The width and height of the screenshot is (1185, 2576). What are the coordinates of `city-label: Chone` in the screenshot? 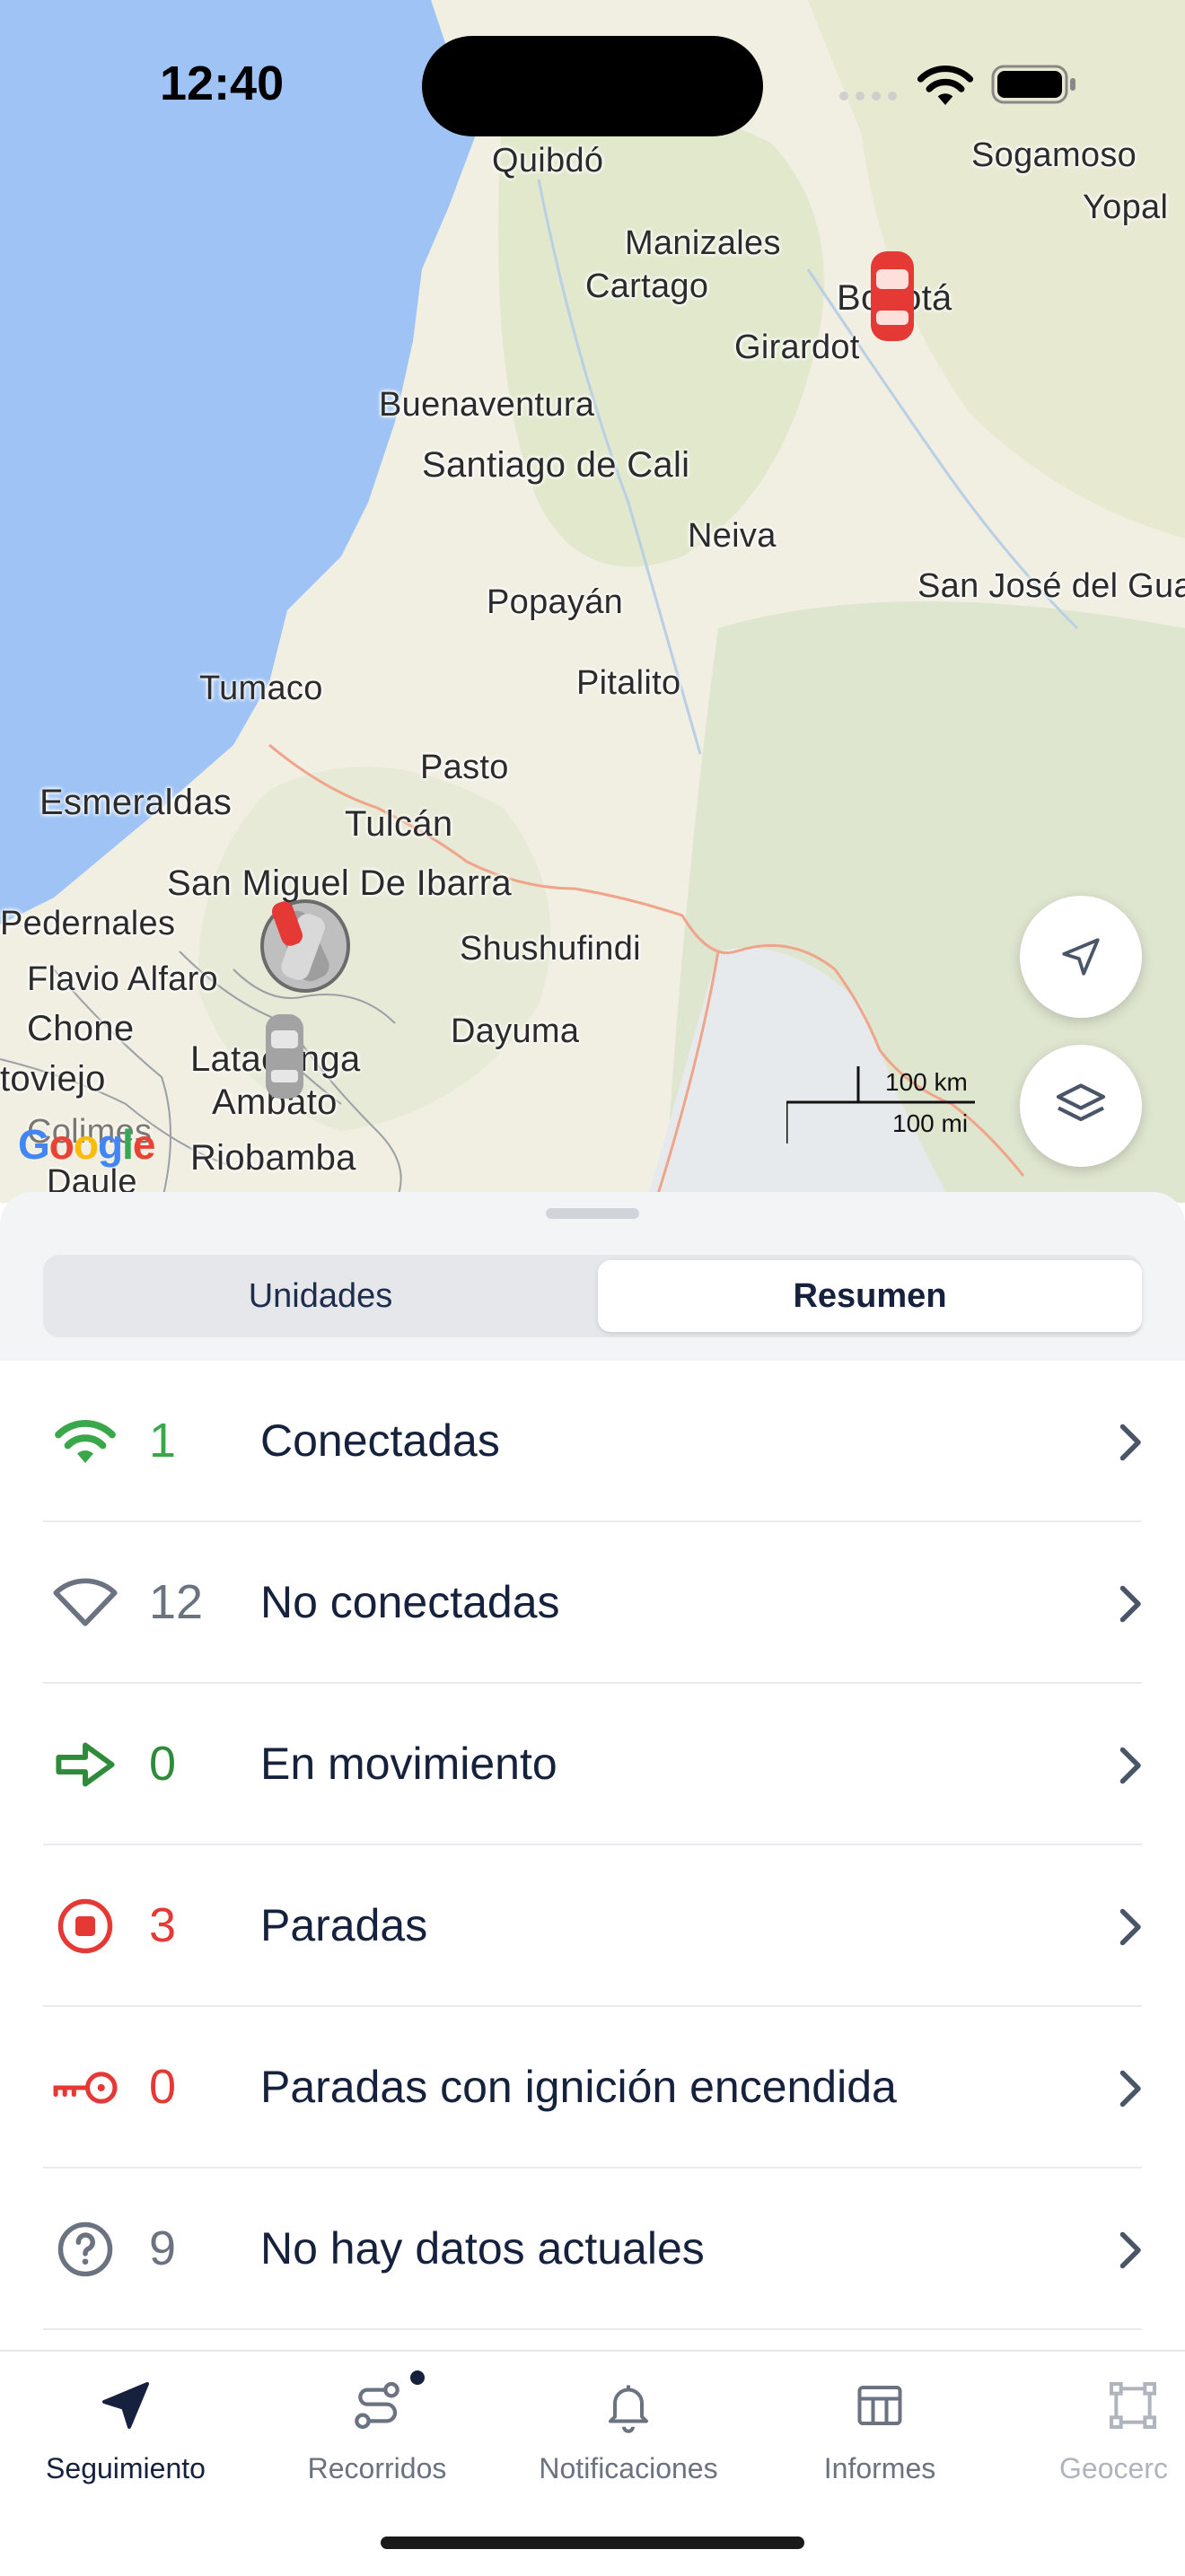 It's located at (81, 1028).